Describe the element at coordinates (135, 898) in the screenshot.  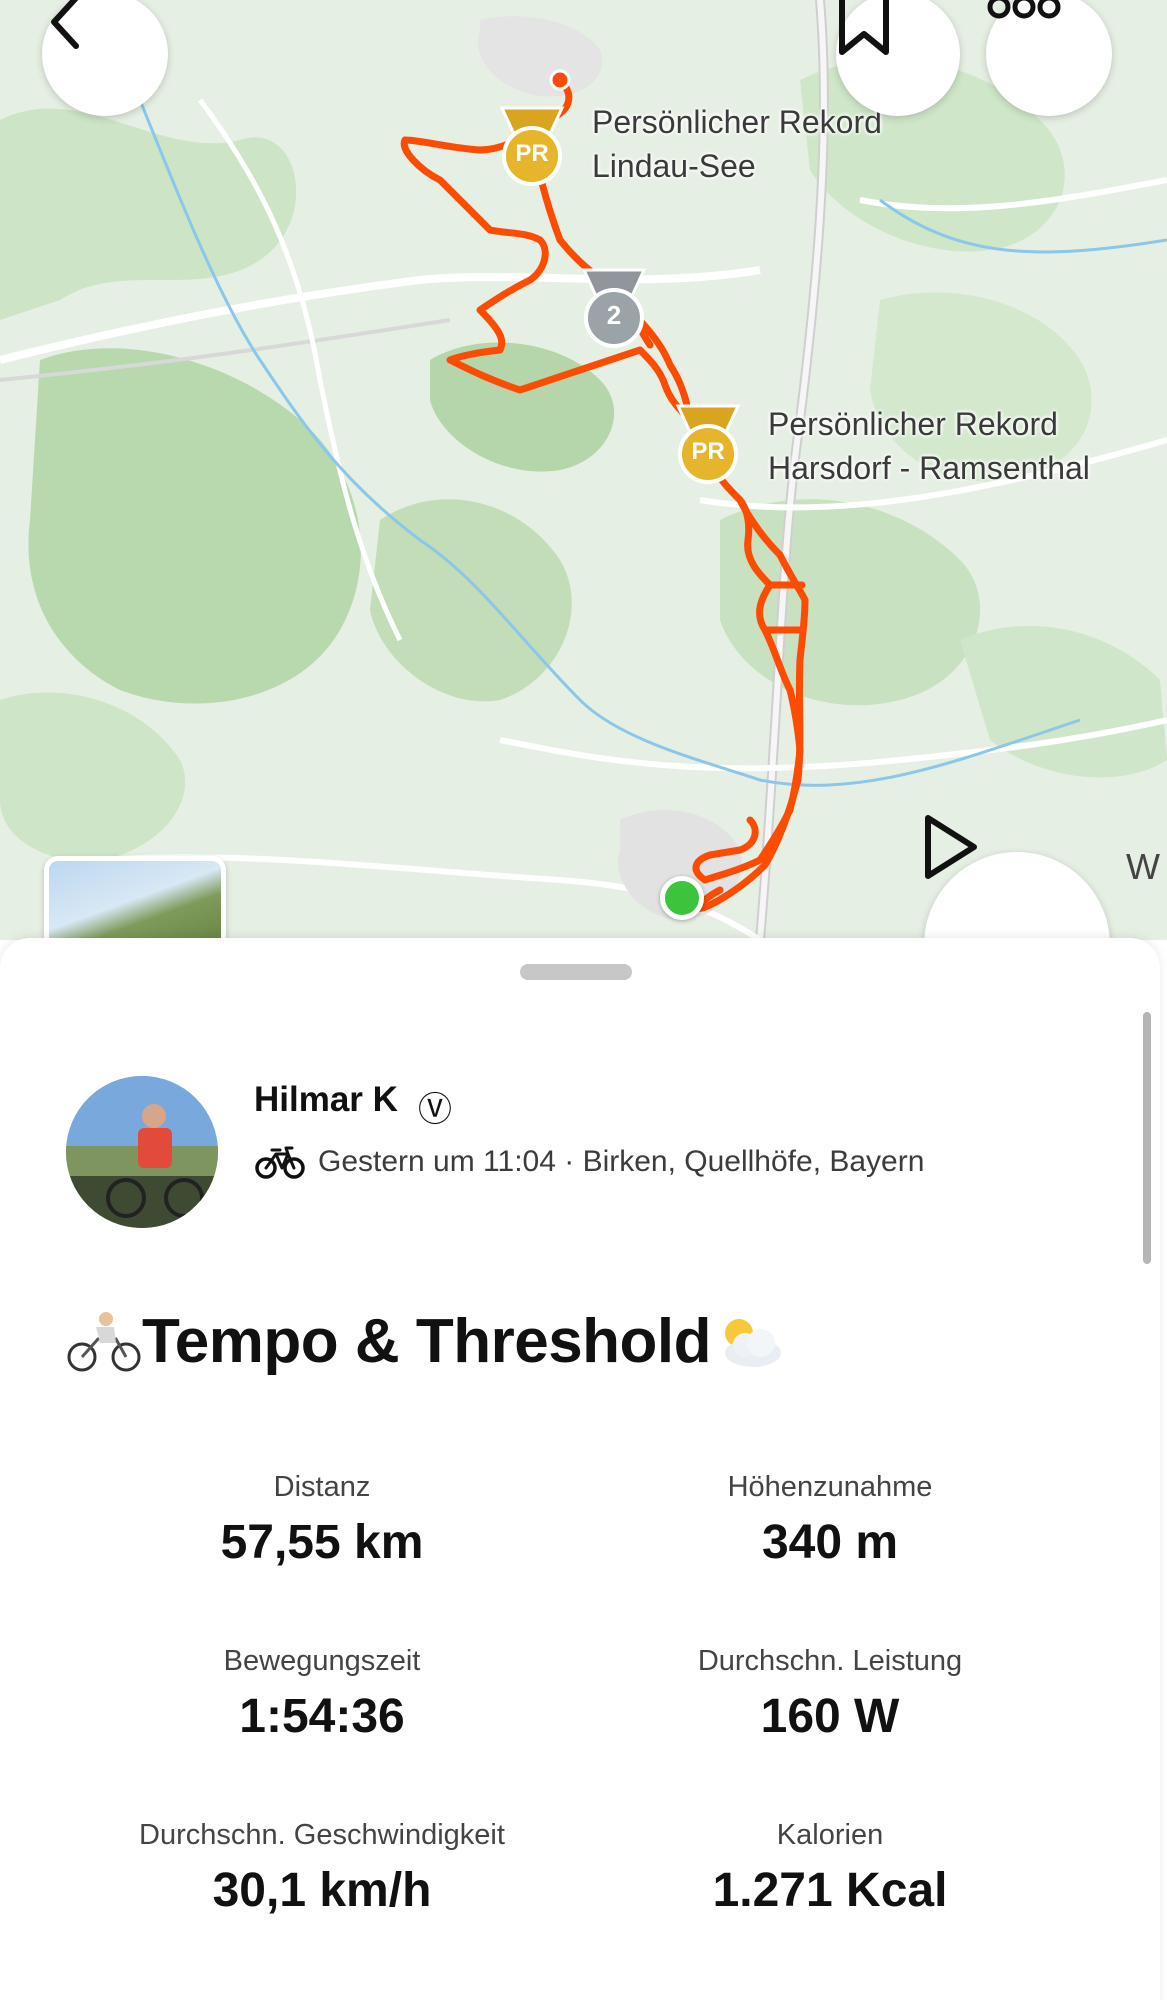
I see `activity-photo-thumbnail` at that location.